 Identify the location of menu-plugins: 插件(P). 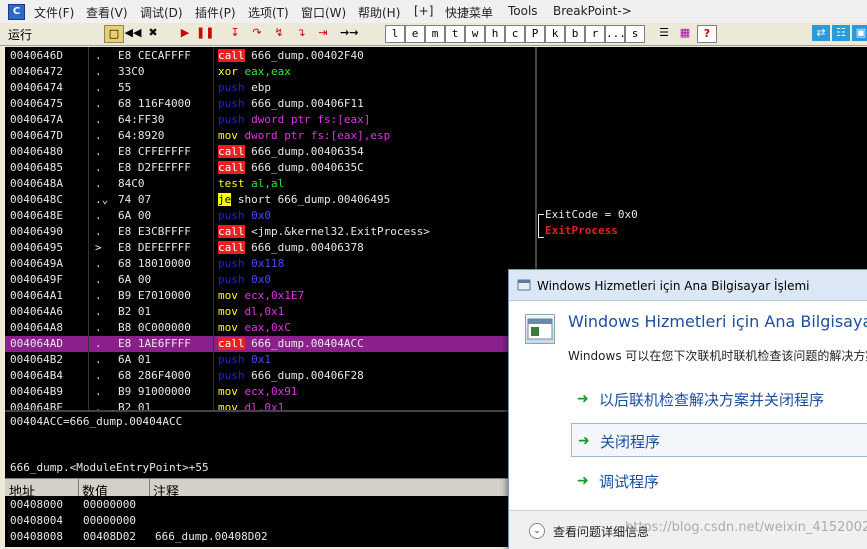
(215, 12).